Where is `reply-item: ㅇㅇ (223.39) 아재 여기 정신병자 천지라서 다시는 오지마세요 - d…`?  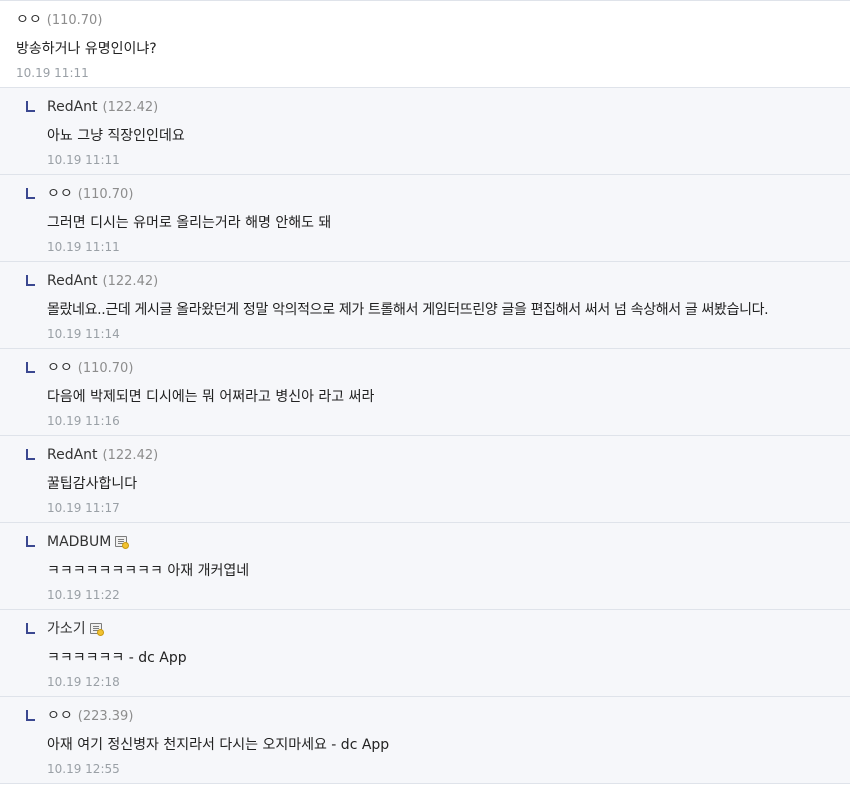 reply-item: ㅇㅇ (223.39) 아재 여기 정신병자 천지라서 다시는 오지마세요 - d… is located at coordinates (425, 740).